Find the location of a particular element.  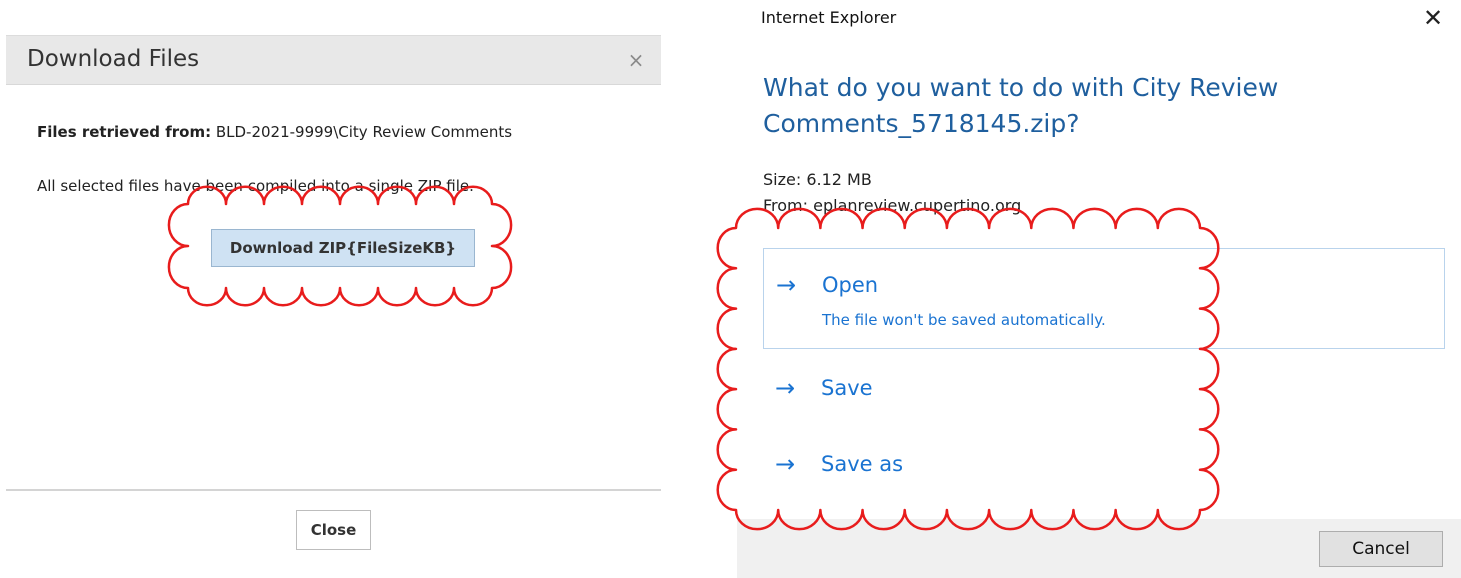

save-as-option: → Save as is located at coordinates (1104, 467).